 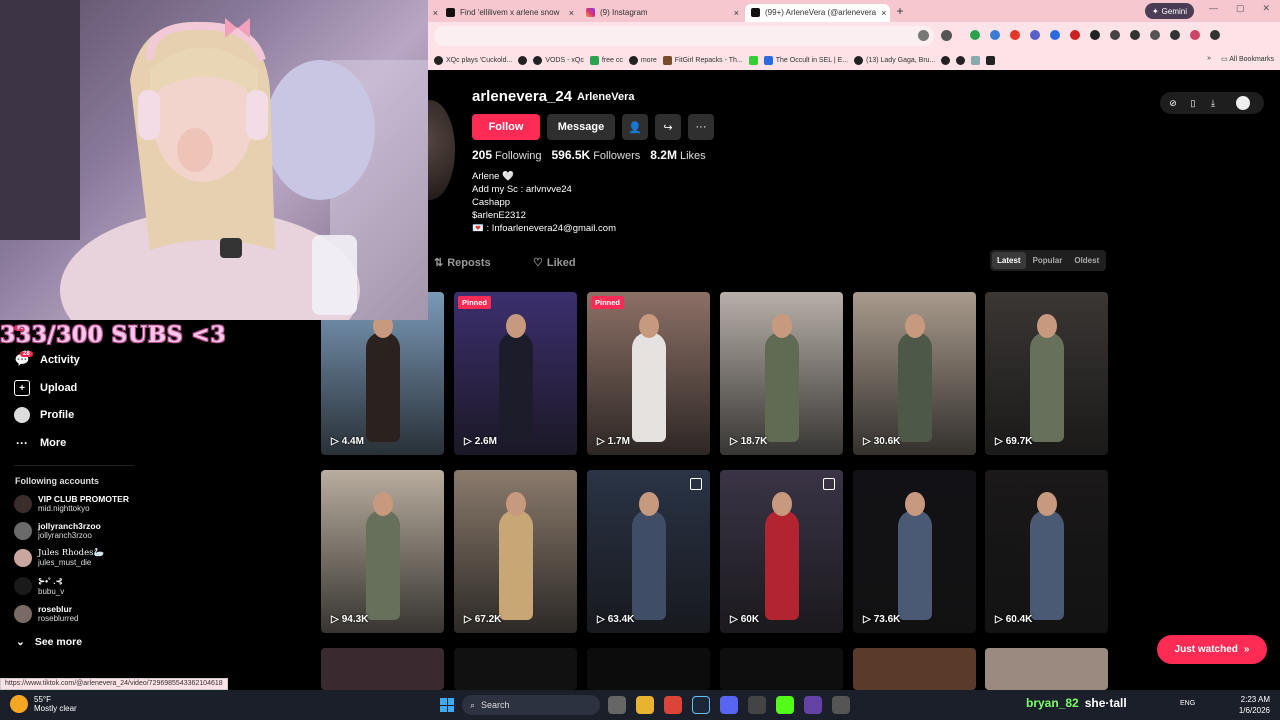 I want to click on download-icon, so click(x=1175, y=35).